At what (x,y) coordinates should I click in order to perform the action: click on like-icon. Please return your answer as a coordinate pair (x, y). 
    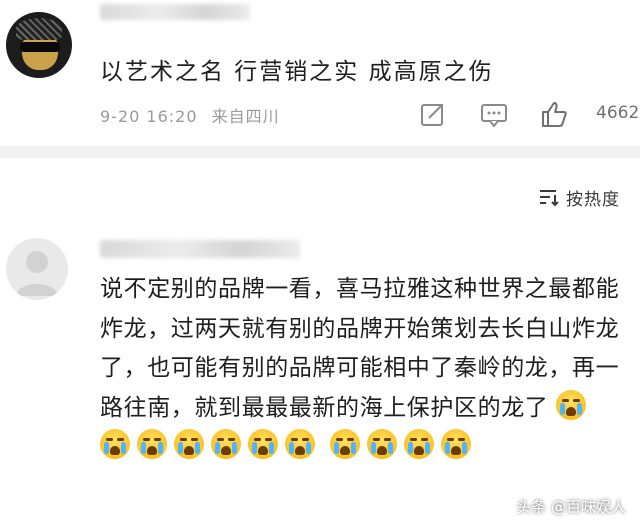
    Looking at the image, I should click on (554, 114).